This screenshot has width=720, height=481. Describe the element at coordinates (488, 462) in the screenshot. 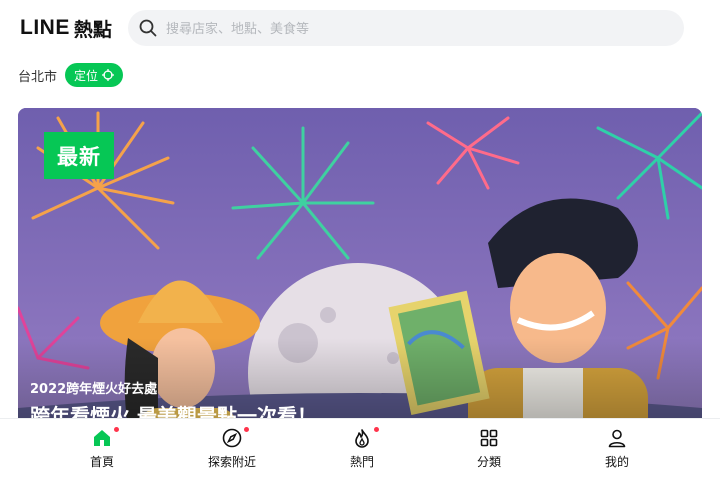

I see `nav-label-category: 分類` at that location.